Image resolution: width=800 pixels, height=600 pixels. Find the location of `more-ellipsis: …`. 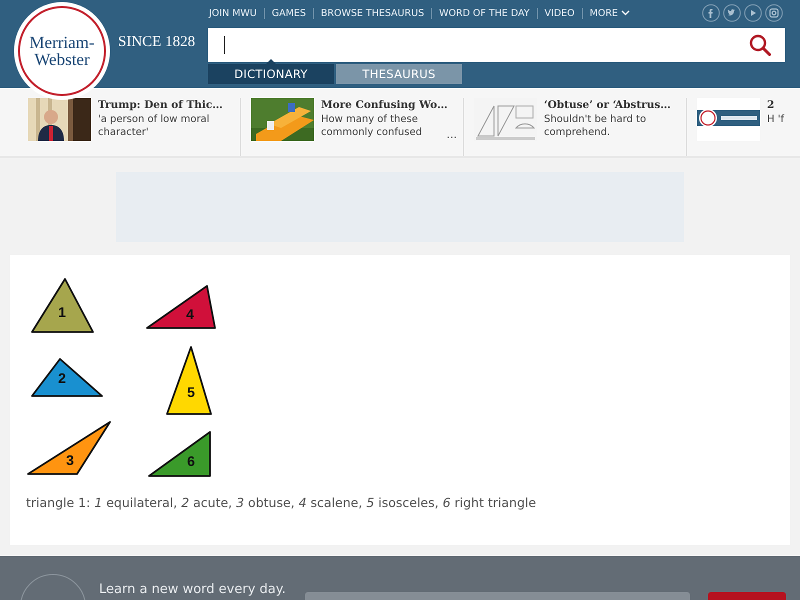

more-ellipsis: … is located at coordinates (451, 135).